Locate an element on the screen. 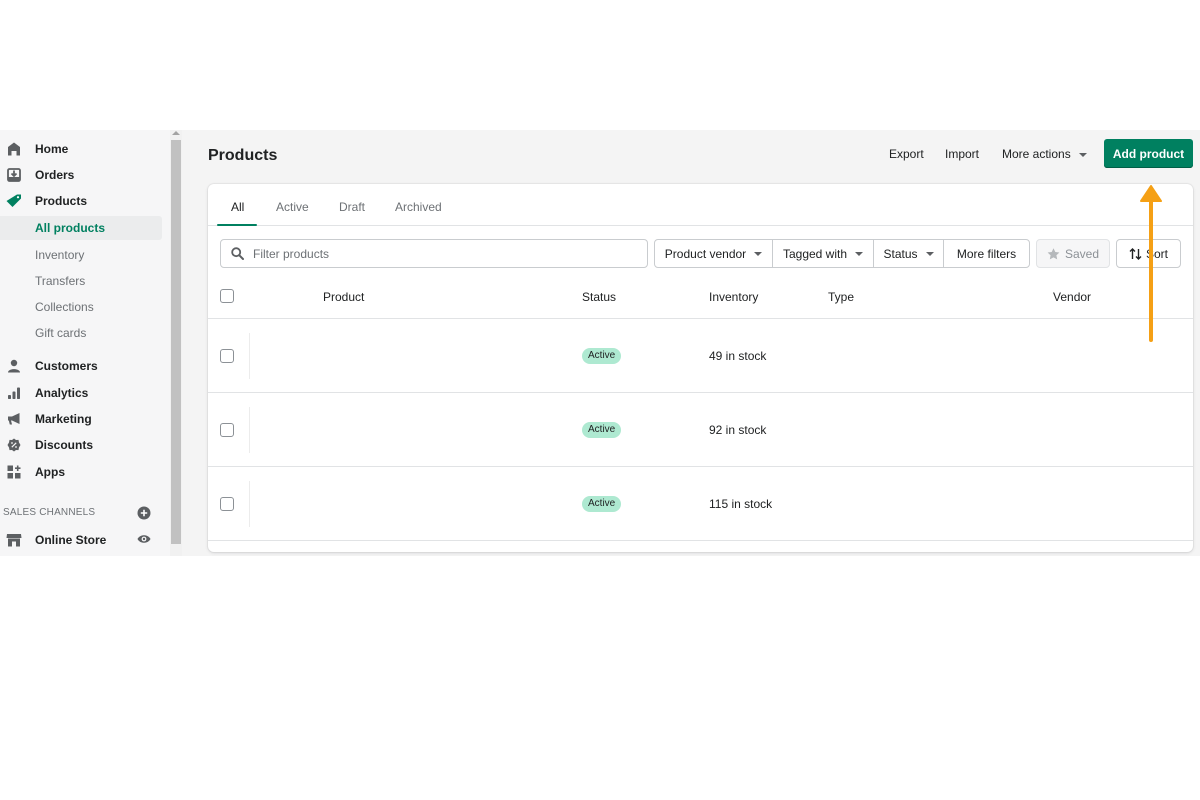 The width and height of the screenshot is (1200, 800). saved-button: Saved is located at coordinates (1073, 253).